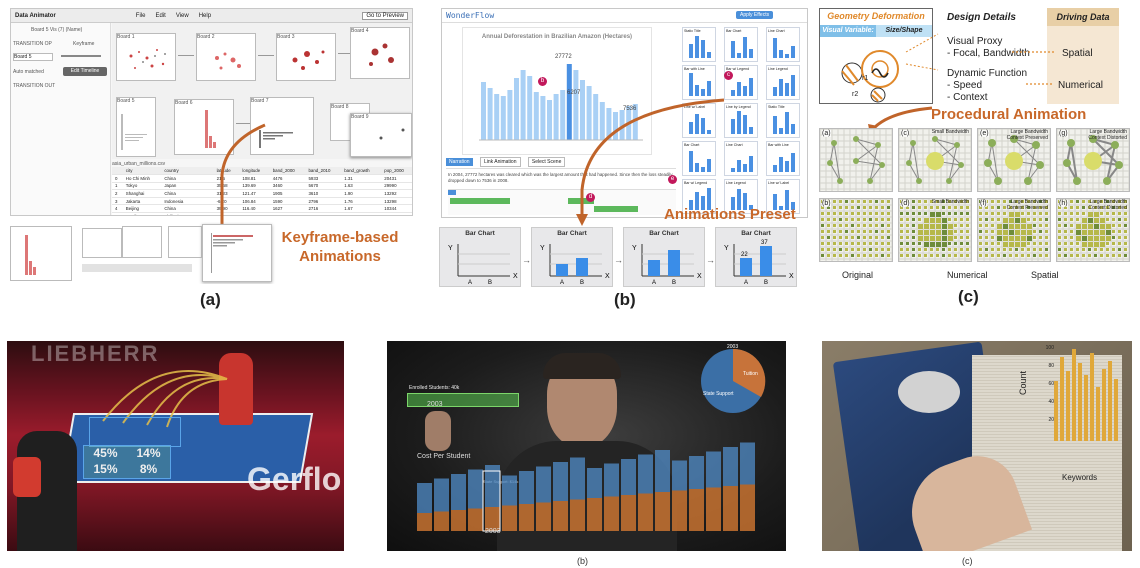 The height and width of the screenshot is (568, 1140). What do you see at coordinates (493, 531) in the screenshot?
I see `year-label-bottom: 2003` at bounding box center [493, 531].